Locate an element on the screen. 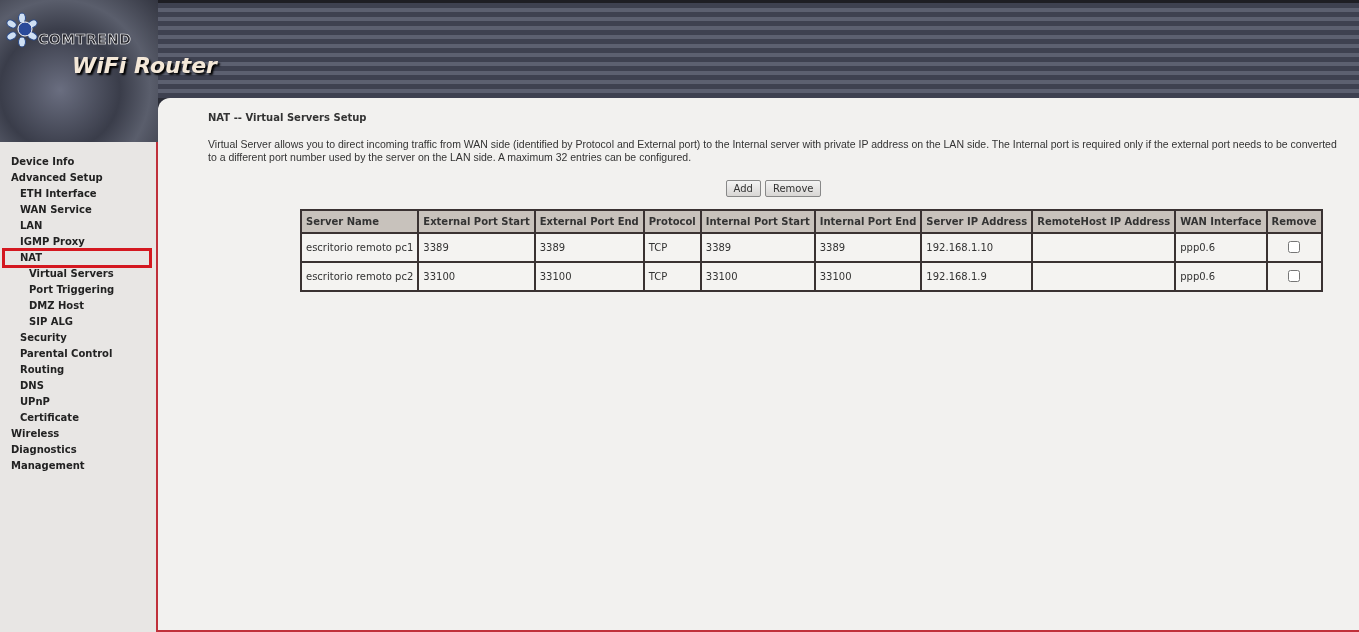 This screenshot has height=632, width=1359. add-button: Add is located at coordinates (743, 188).